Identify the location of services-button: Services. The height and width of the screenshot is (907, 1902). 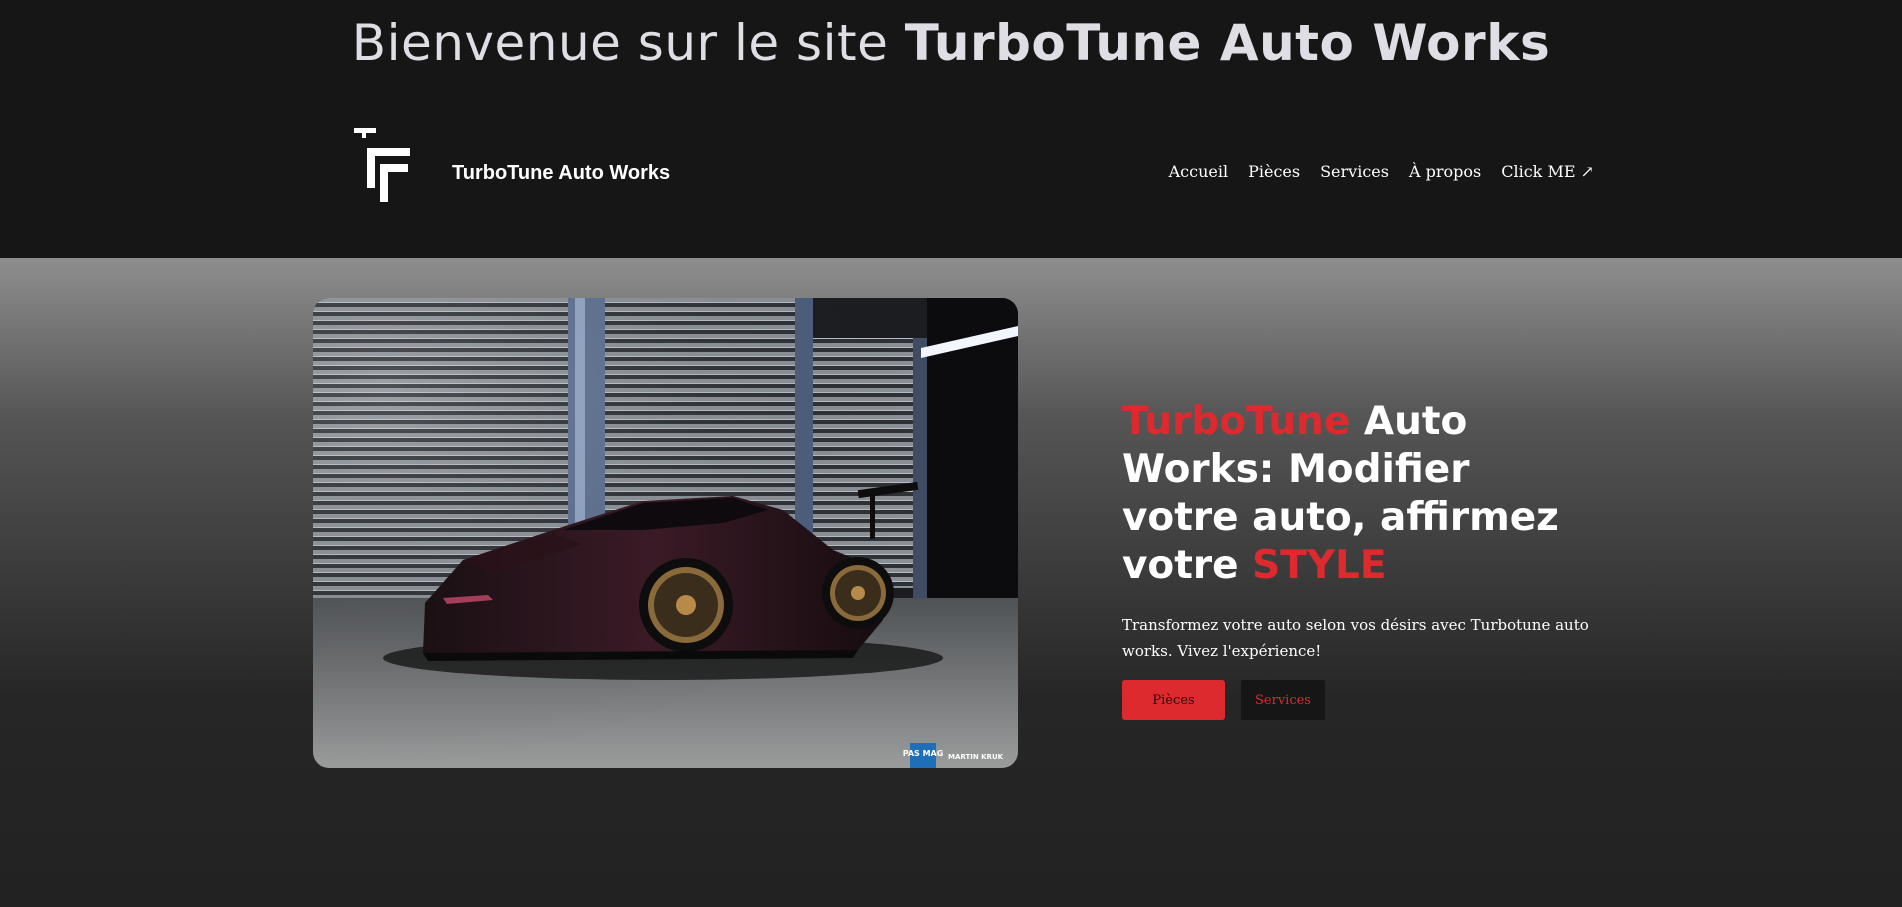
(1283, 700).